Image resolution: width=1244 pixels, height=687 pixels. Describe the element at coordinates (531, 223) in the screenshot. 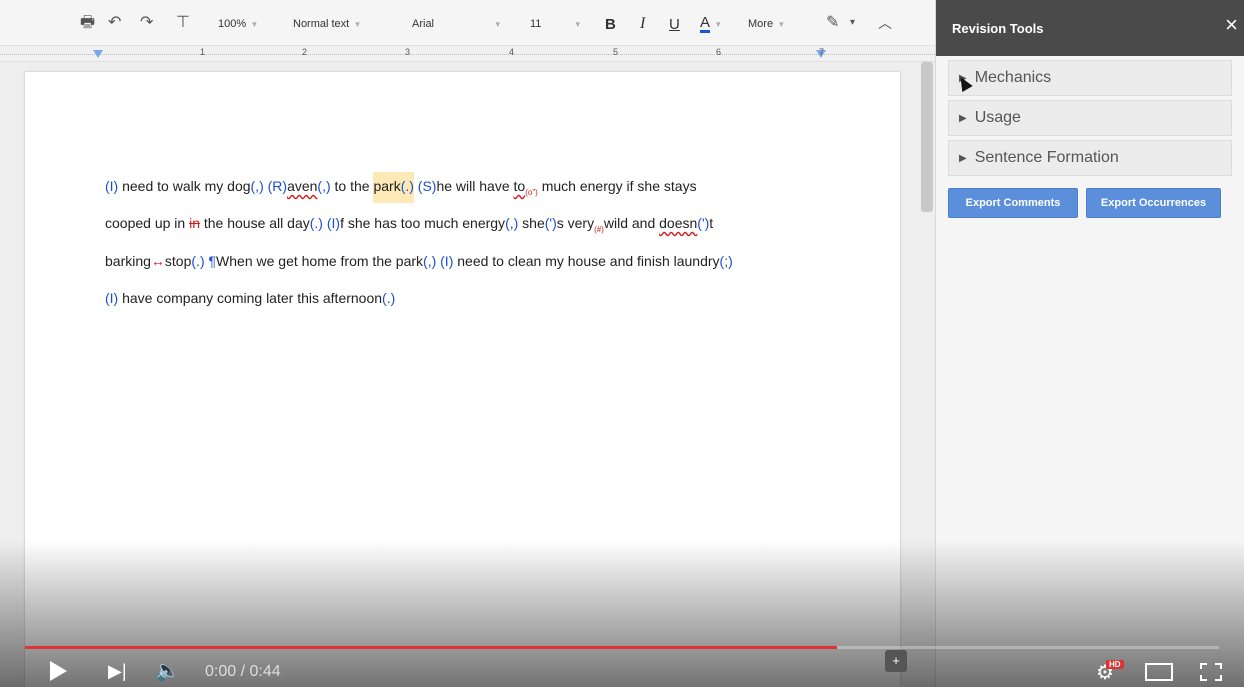

I see `text-run: she` at that location.